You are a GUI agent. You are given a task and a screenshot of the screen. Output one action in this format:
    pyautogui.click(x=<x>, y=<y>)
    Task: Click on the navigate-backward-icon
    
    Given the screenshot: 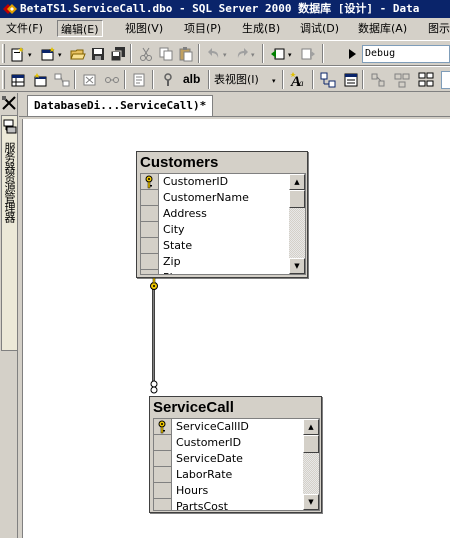 What is the action you would take?
    pyautogui.click(x=278, y=53)
    